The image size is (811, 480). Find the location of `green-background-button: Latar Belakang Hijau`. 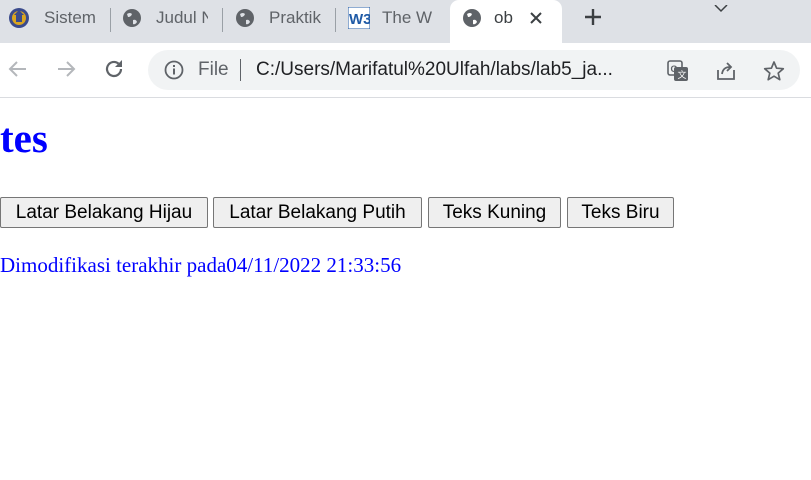

green-background-button: Latar Belakang Hijau is located at coordinates (104, 212).